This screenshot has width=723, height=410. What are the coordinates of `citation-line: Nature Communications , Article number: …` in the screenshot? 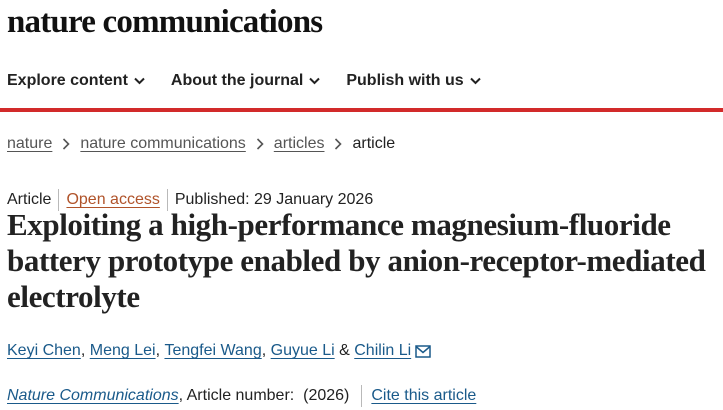 It's located at (241, 396).